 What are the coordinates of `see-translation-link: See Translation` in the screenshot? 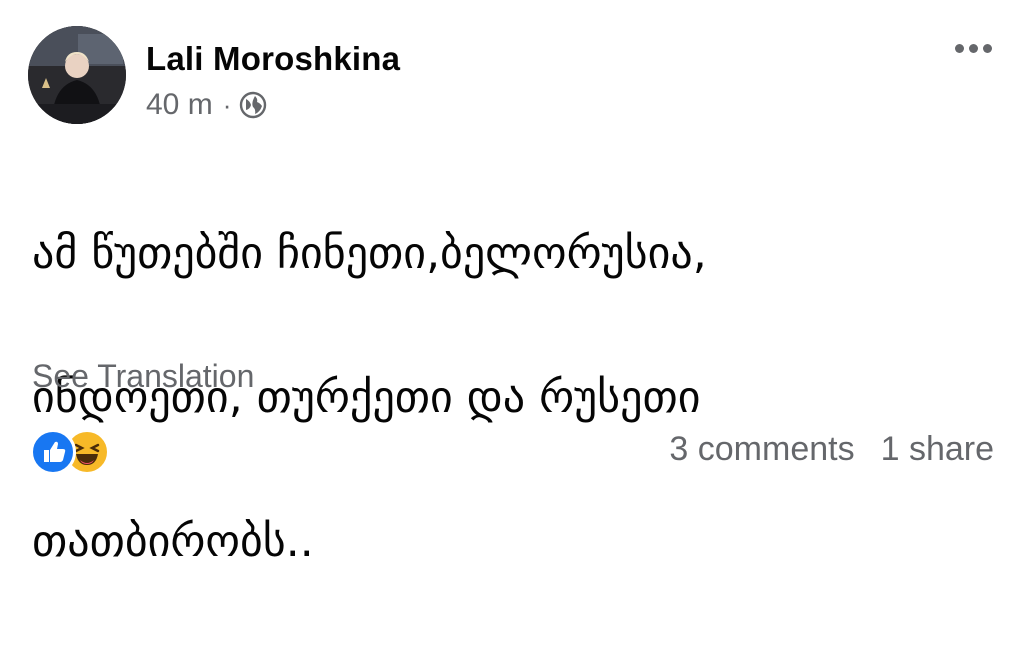 It's located at (143, 376).